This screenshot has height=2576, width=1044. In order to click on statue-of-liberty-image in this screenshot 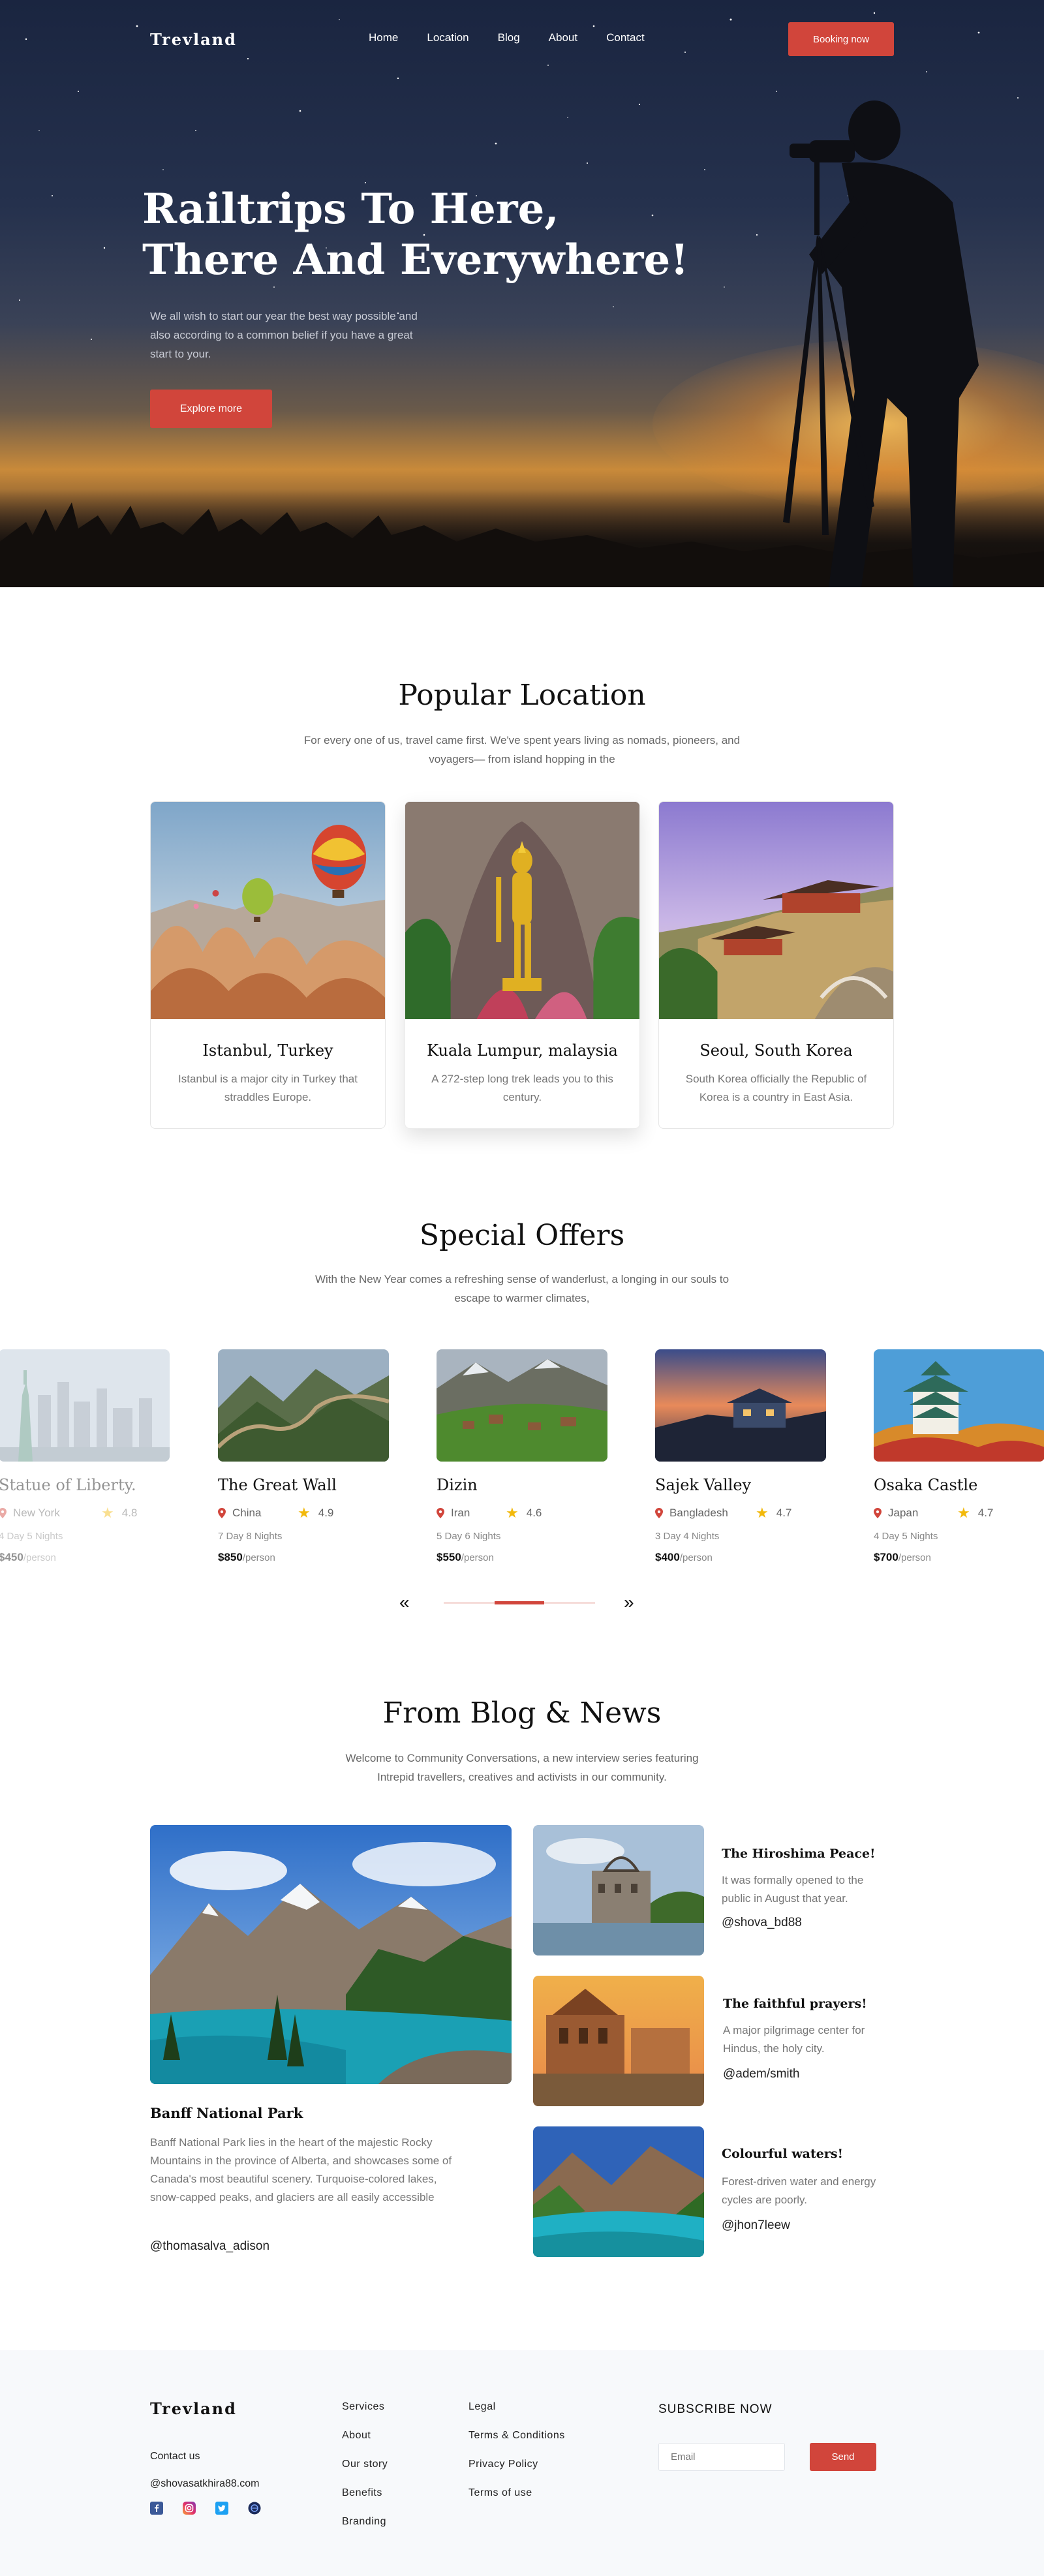, I will do `click(85, 1406)`.